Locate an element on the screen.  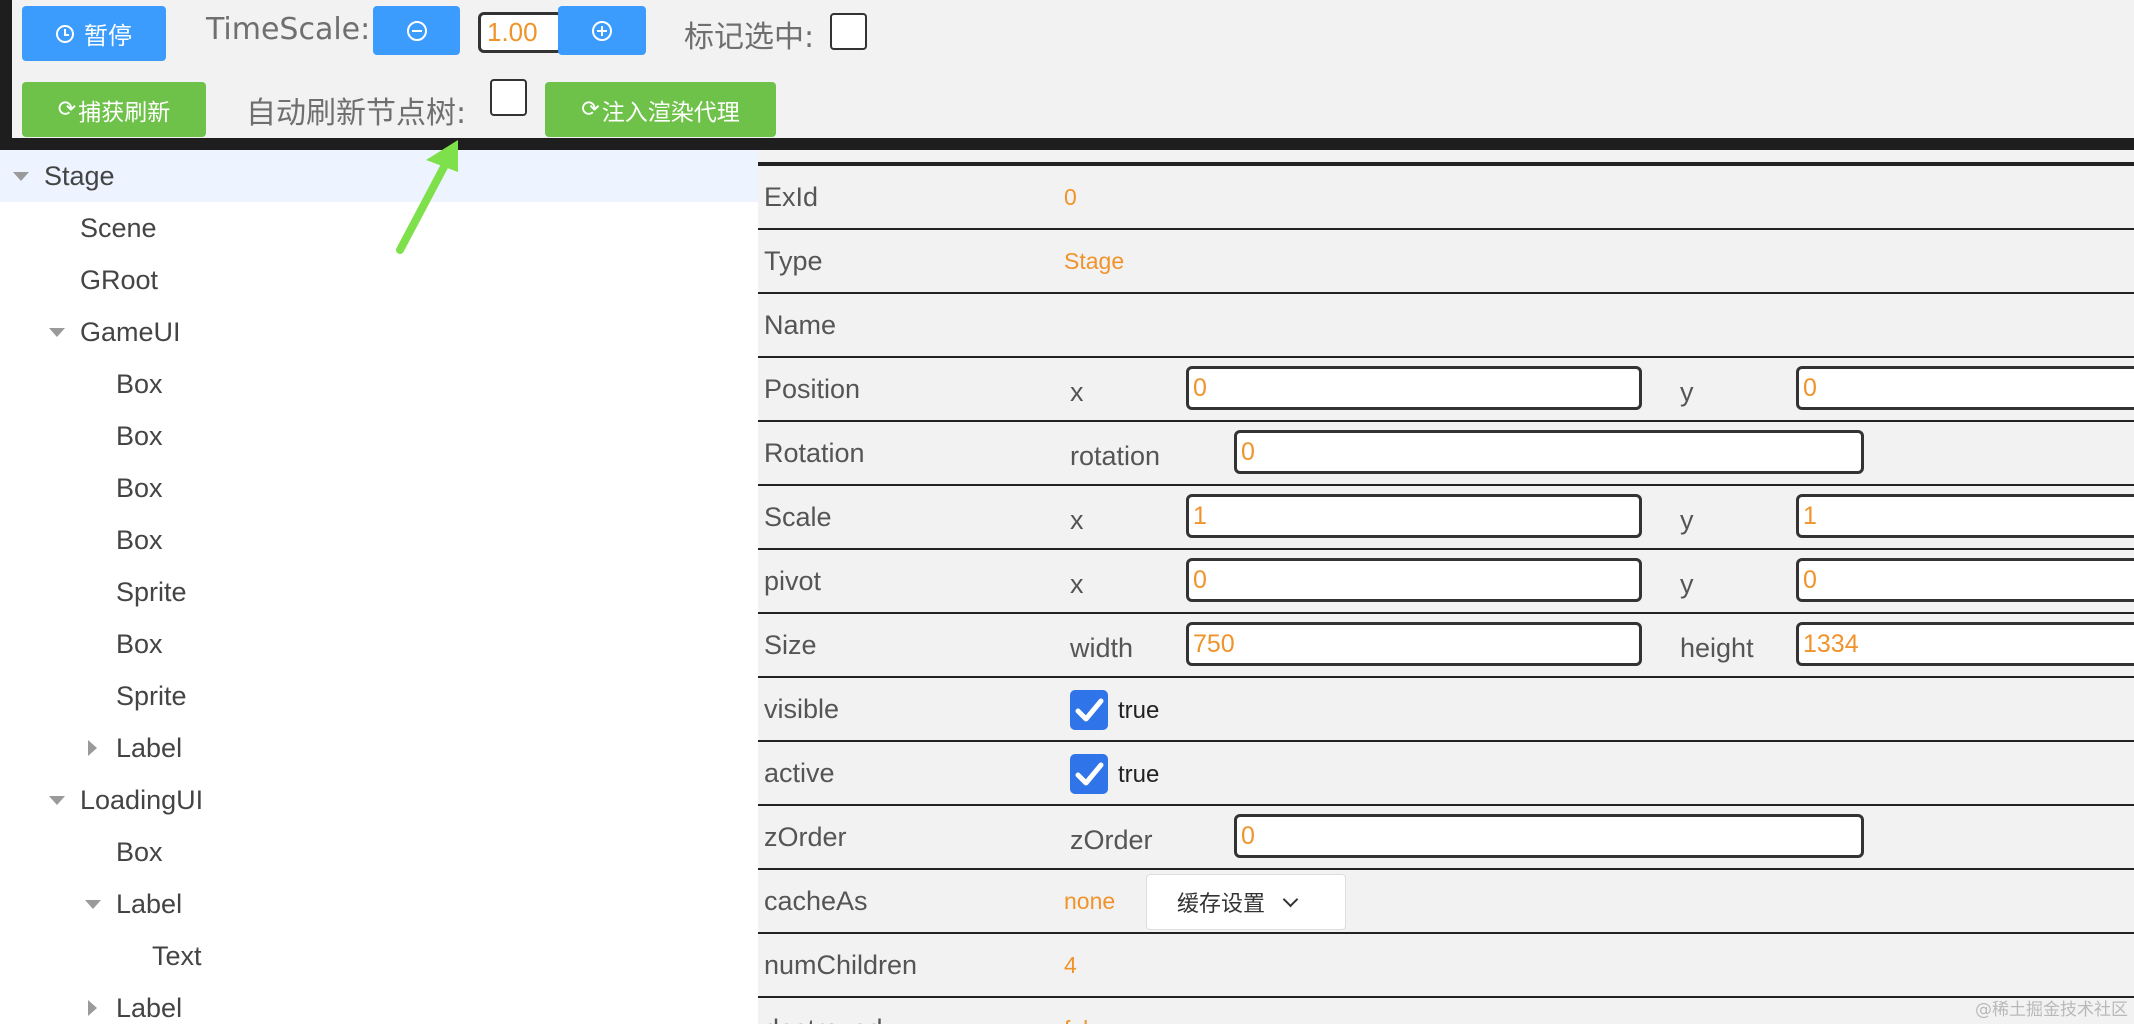
zorder-input is located at coordinates (1549, 836).